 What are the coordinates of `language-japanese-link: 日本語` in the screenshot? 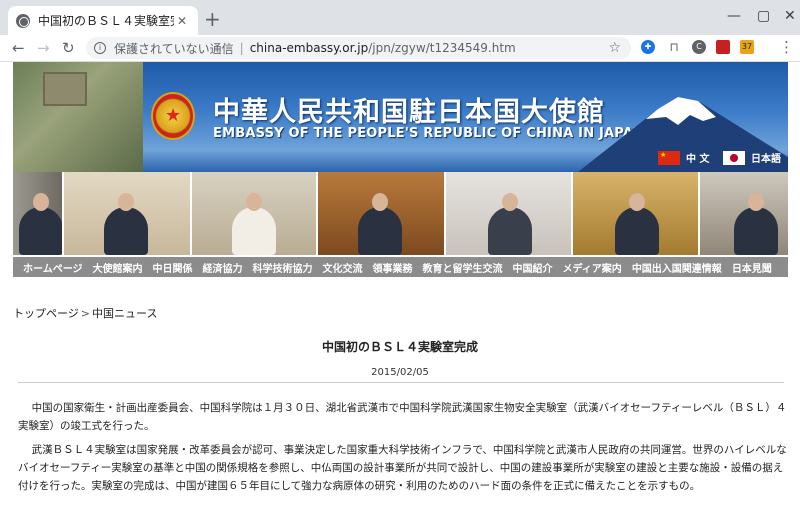 It's located at (752, 157).